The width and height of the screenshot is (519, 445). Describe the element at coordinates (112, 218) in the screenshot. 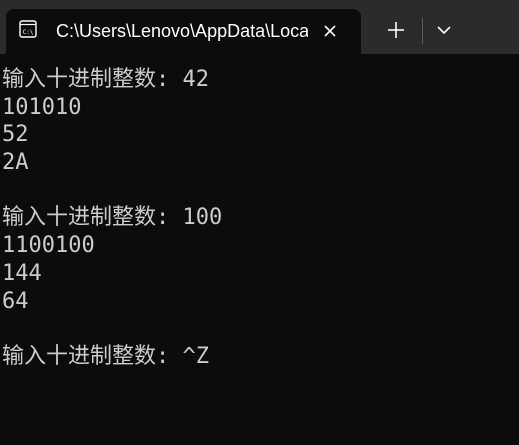

I see `console-line: 输入十进制整数: 100` at that location.